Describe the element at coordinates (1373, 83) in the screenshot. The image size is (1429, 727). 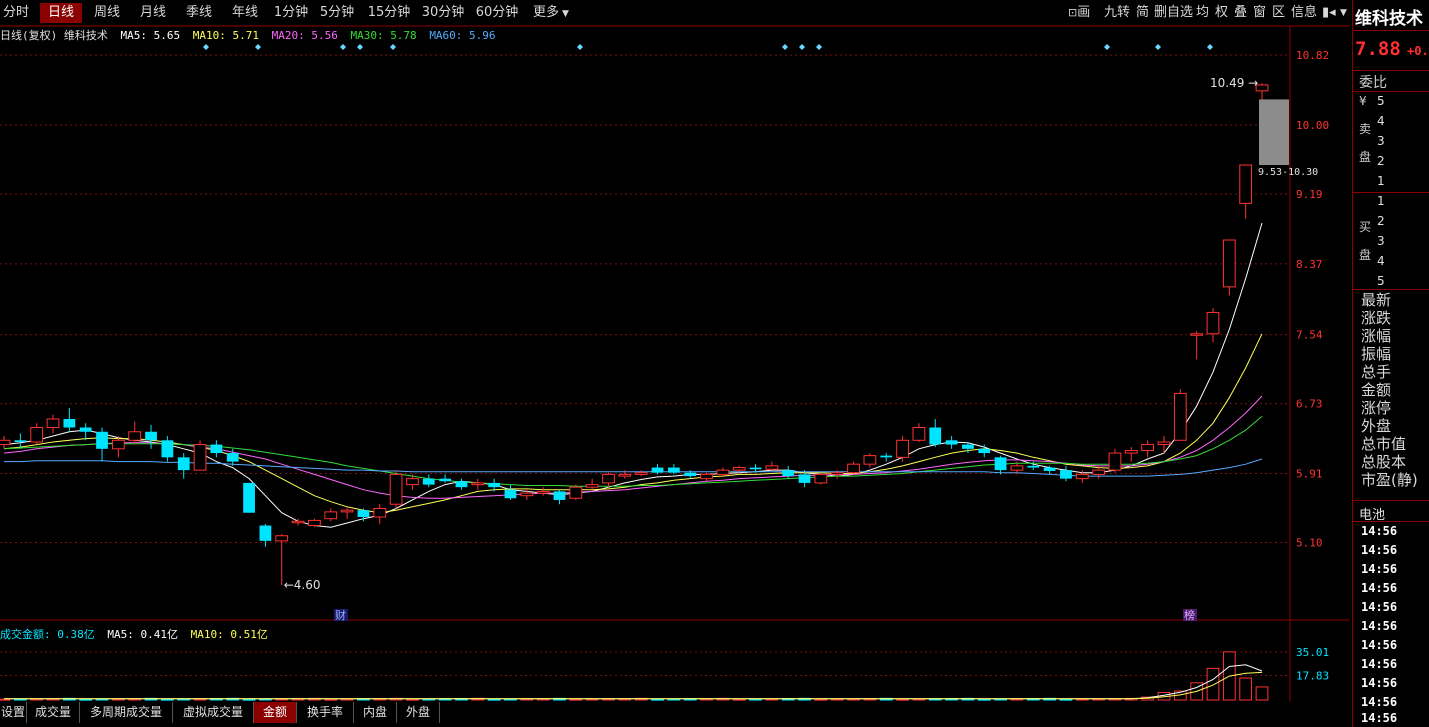
I see `order-ratio-label: 委比` at that location.